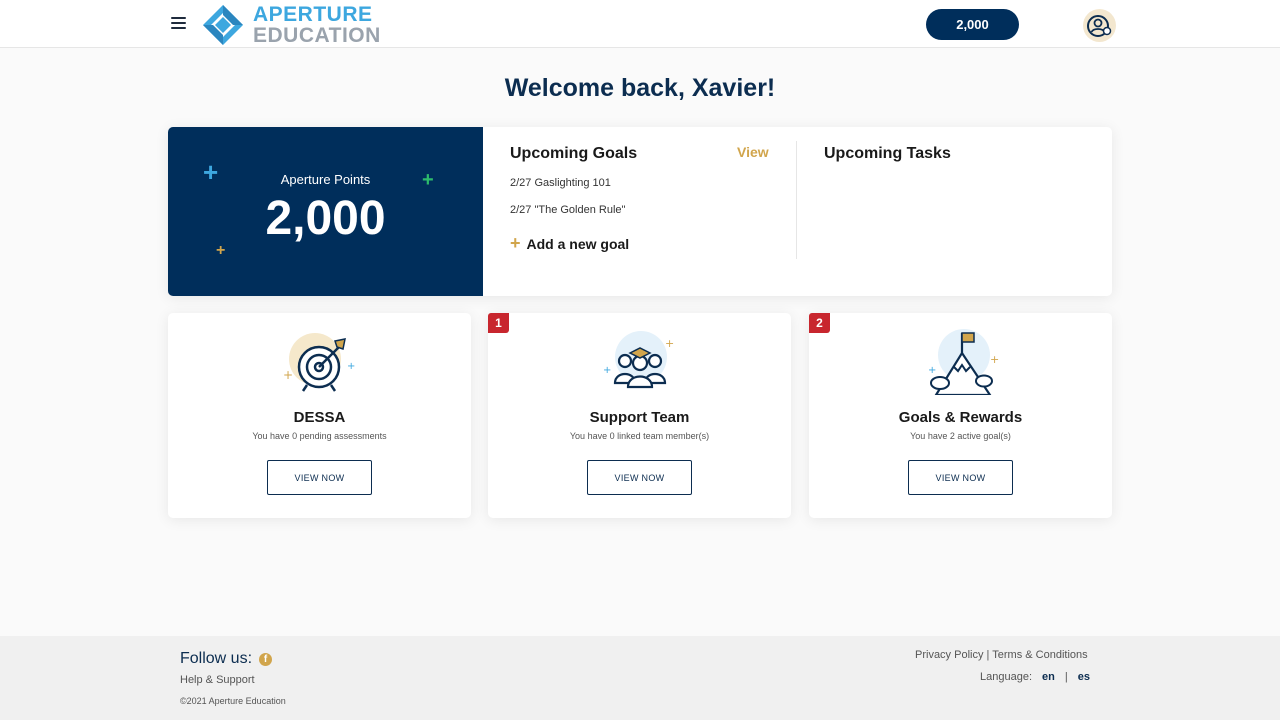 The width and height of the screenshot is (1280, 720). Describe the element at coordinates (639, 477) in the screenshot. I see `support-team-view-now-button: VIEW NOW` at that location.